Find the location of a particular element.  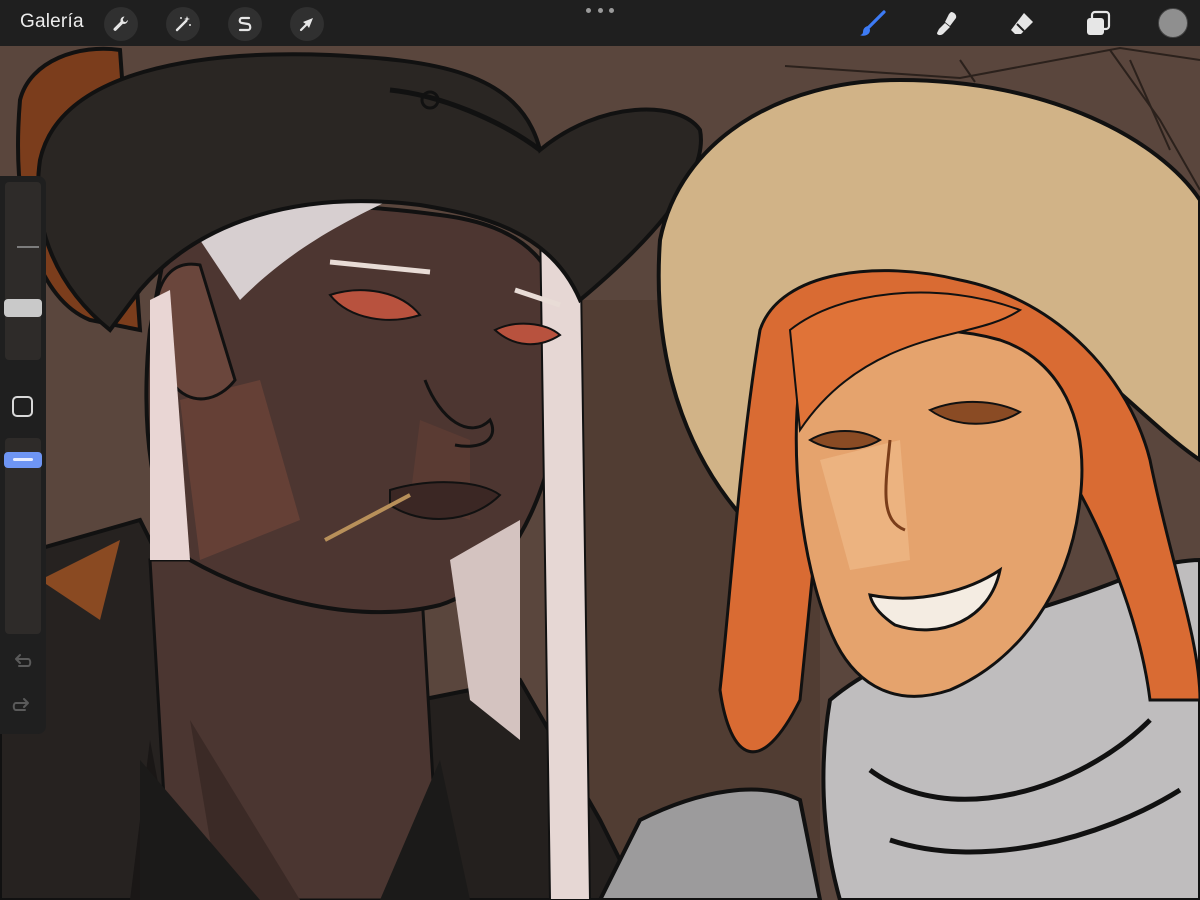

brush-icon is located at coordinates (873, 23).